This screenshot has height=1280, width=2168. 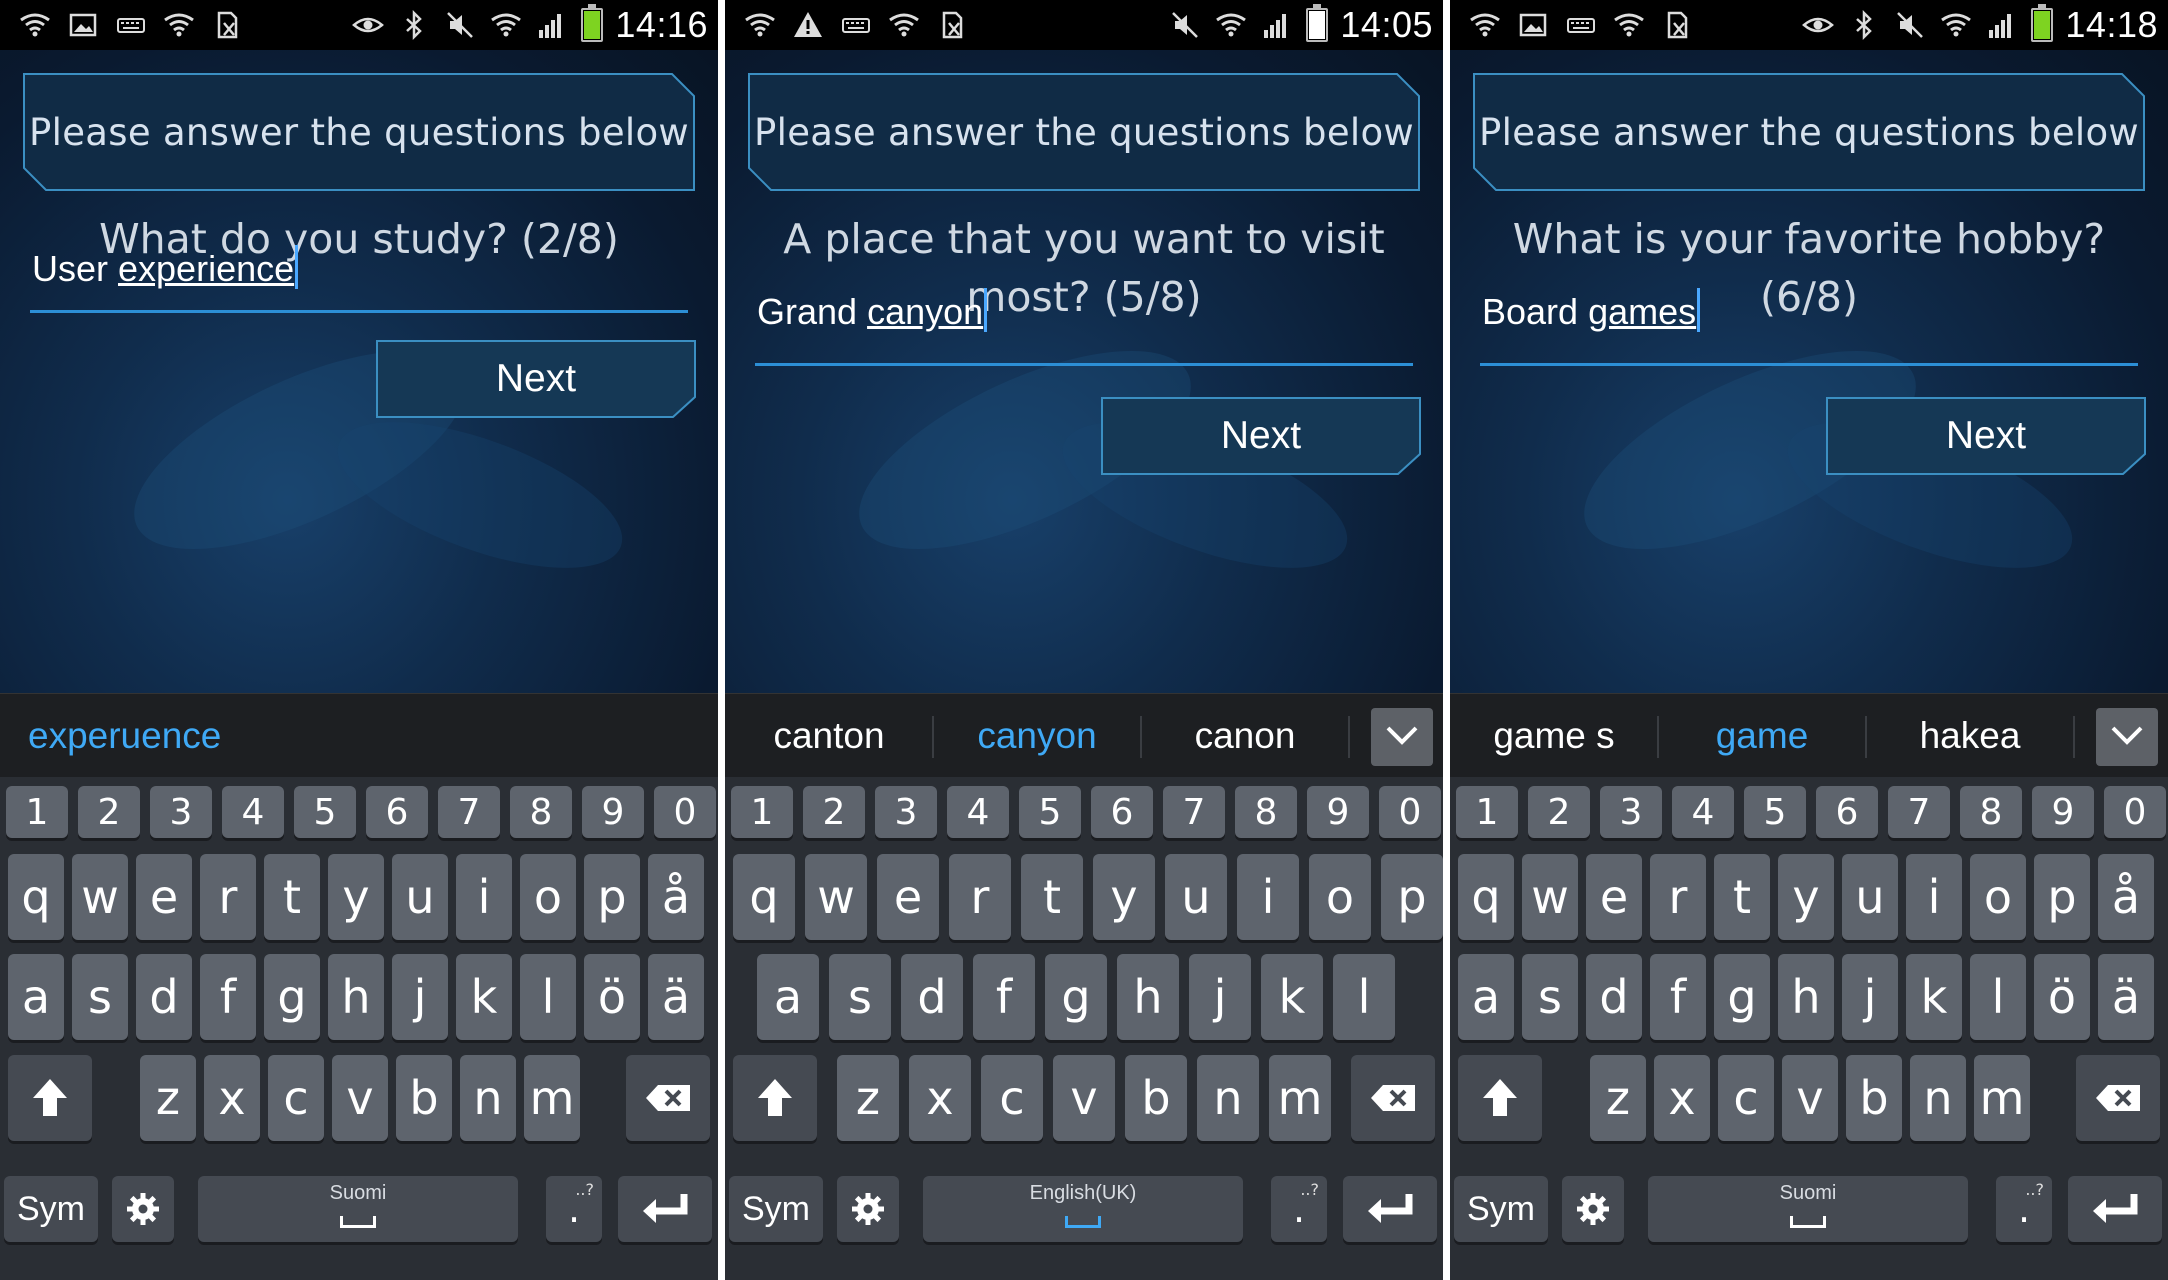 What do you see at coordinates (1593, 1209) in the screenshot?
I see `settings-key` at bounding box center [1593, 1209].